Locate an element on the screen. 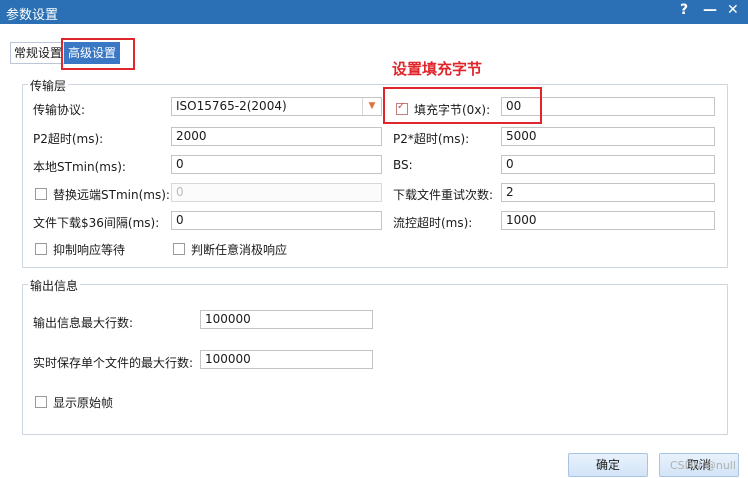  transport-group-title: 传输层 is located at coordinates (48, 85).